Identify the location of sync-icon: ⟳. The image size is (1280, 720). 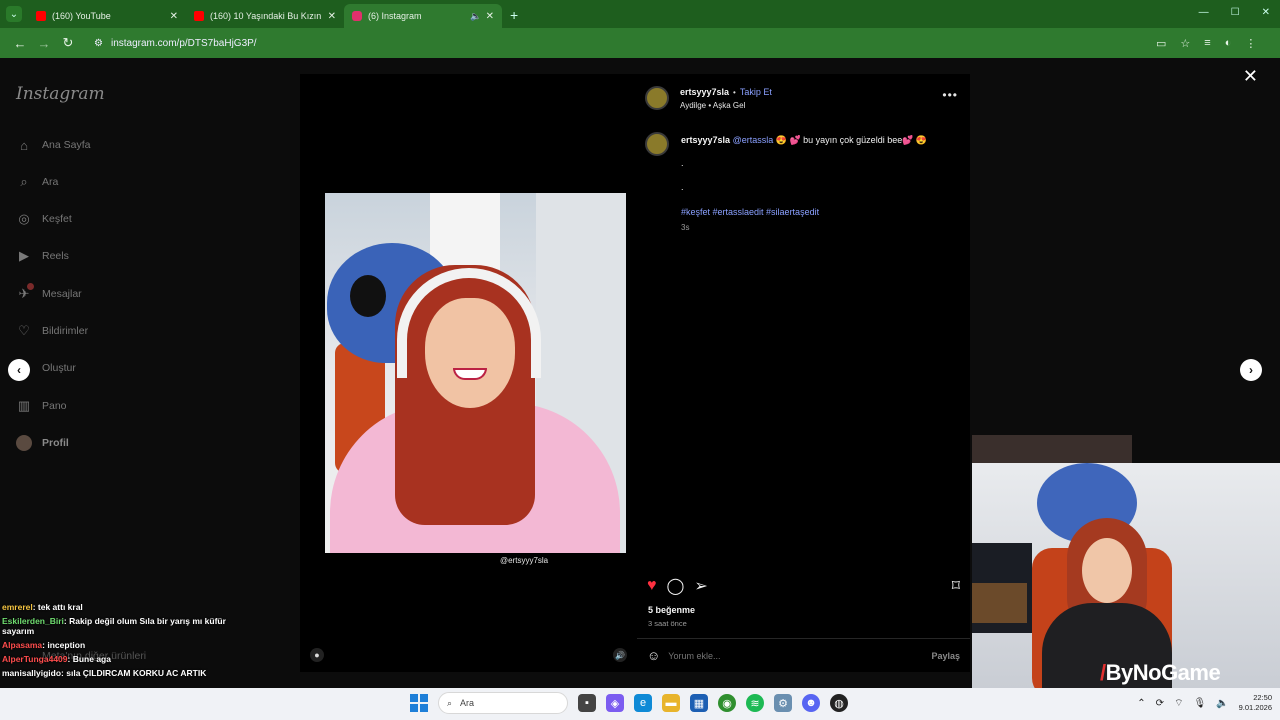
(1160, 703).